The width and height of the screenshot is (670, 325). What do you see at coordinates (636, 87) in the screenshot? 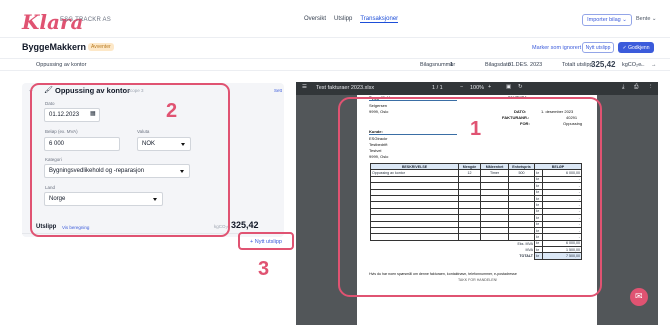
I see `print-icon: ⎙` at bounding box center [636, 87].